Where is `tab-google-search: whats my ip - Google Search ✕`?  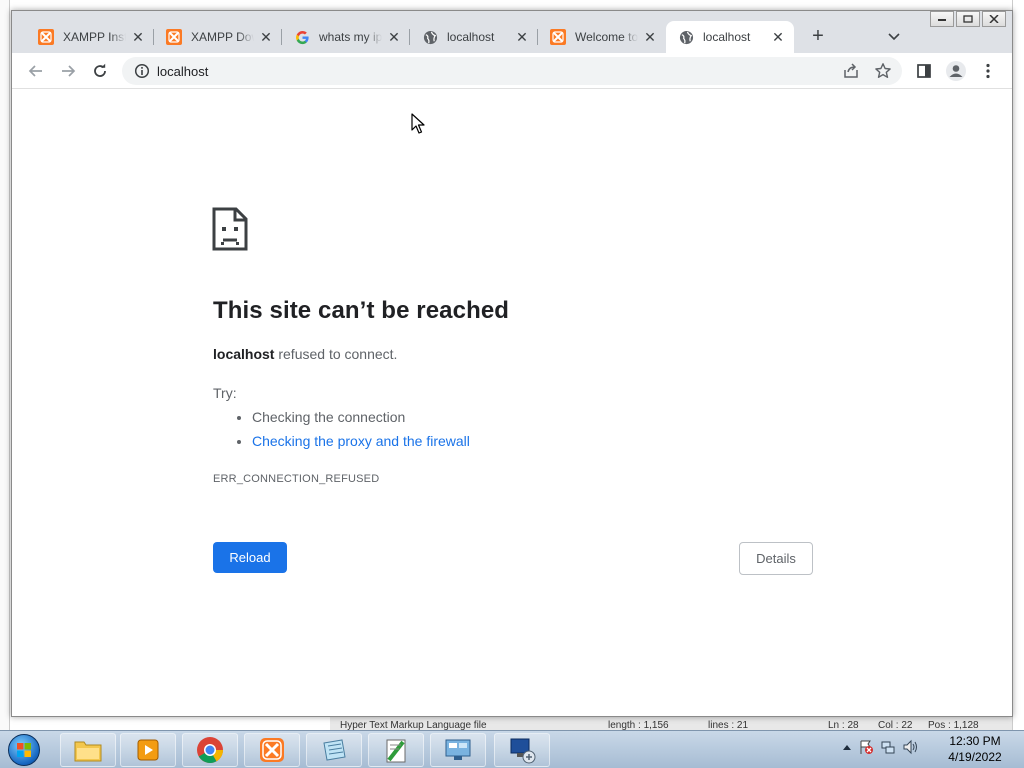
tab-google-search: whats my ip - Google Search ✕ is located at coordinates (346, 37).